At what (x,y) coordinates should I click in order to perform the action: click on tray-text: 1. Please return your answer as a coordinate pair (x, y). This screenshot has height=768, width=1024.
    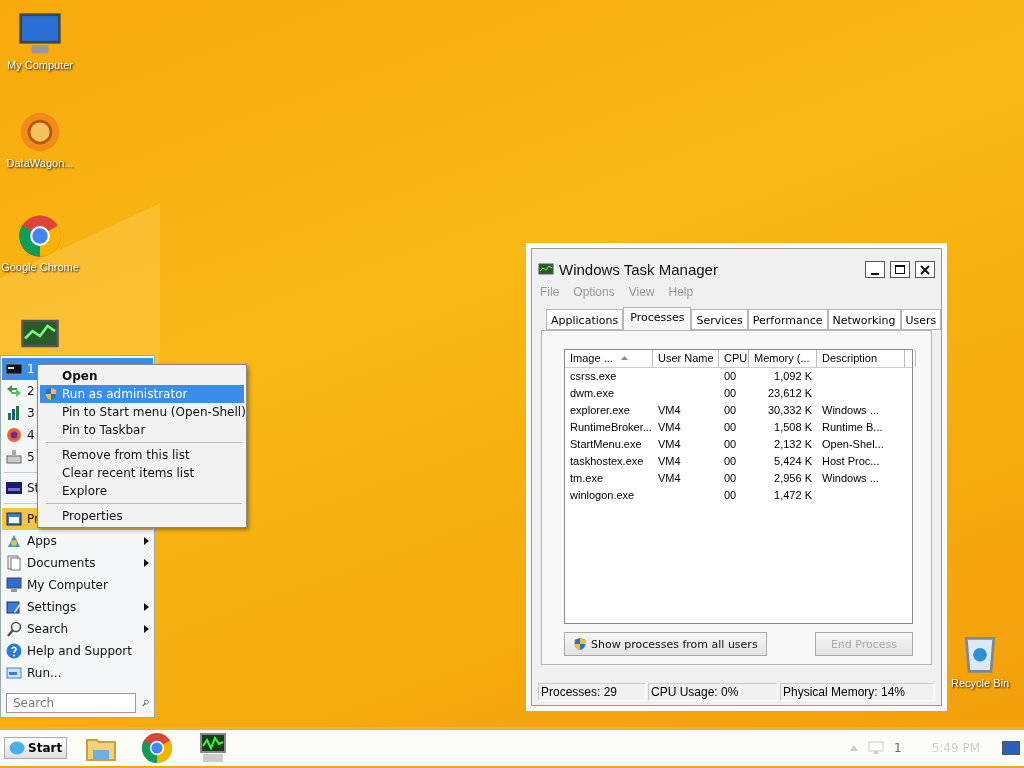
    Looking at the image, I should click on (898, 748).